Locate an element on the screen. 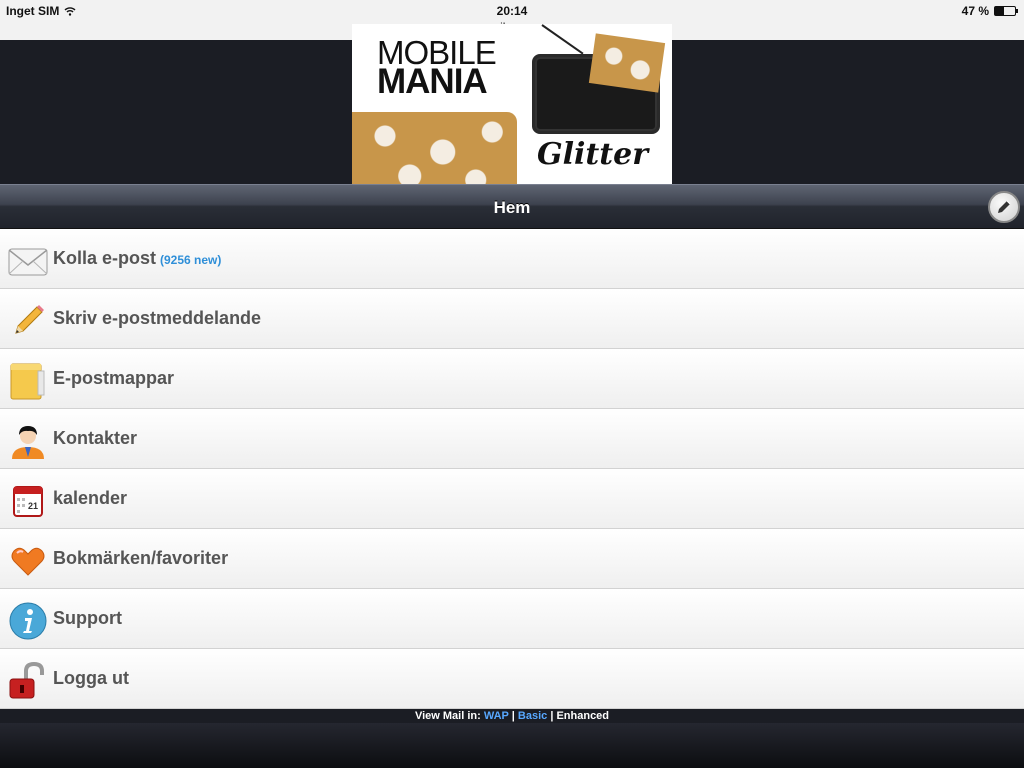  ad-brand-logo: Glitter is located at coordinates (593, 154).